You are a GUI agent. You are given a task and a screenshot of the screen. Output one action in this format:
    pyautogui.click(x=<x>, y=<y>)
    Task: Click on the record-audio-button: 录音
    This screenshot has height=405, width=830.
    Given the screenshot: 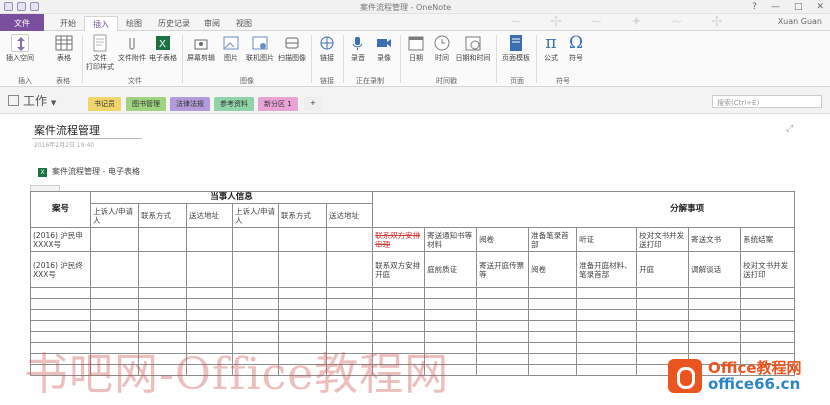 What is the action you would take?
    pyautogui.click(x=358, y=48)
    